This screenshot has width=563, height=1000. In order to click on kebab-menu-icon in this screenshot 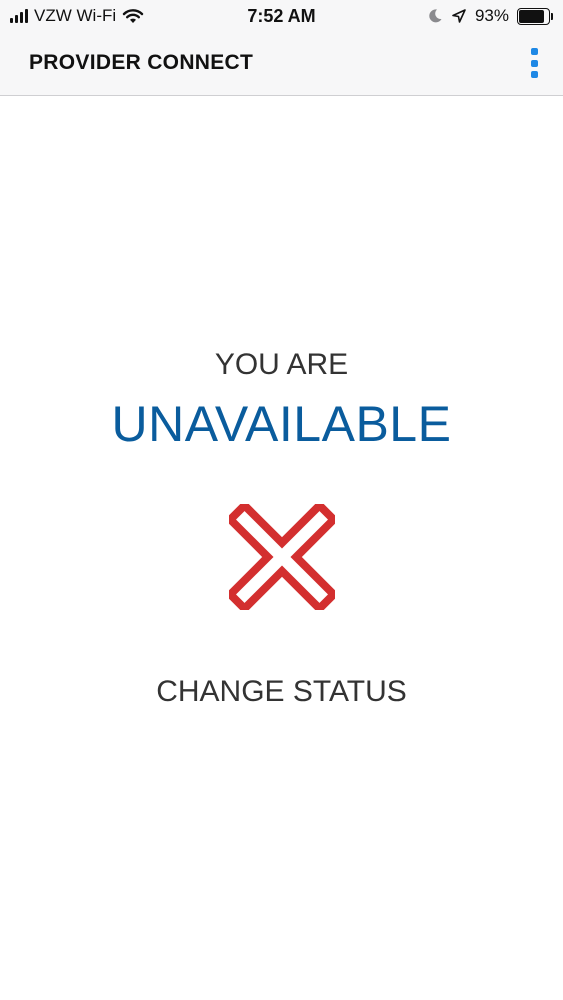, I will do `click(534, 63)`.